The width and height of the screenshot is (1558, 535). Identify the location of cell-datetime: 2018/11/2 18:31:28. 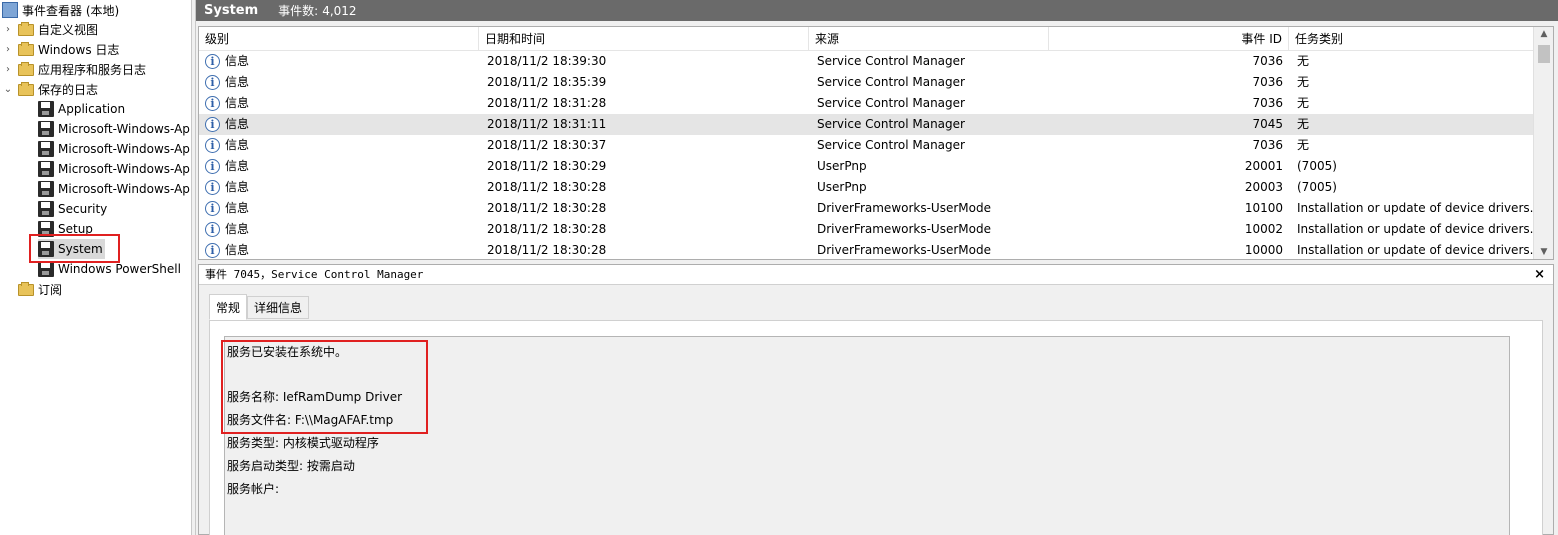
(547, 103).